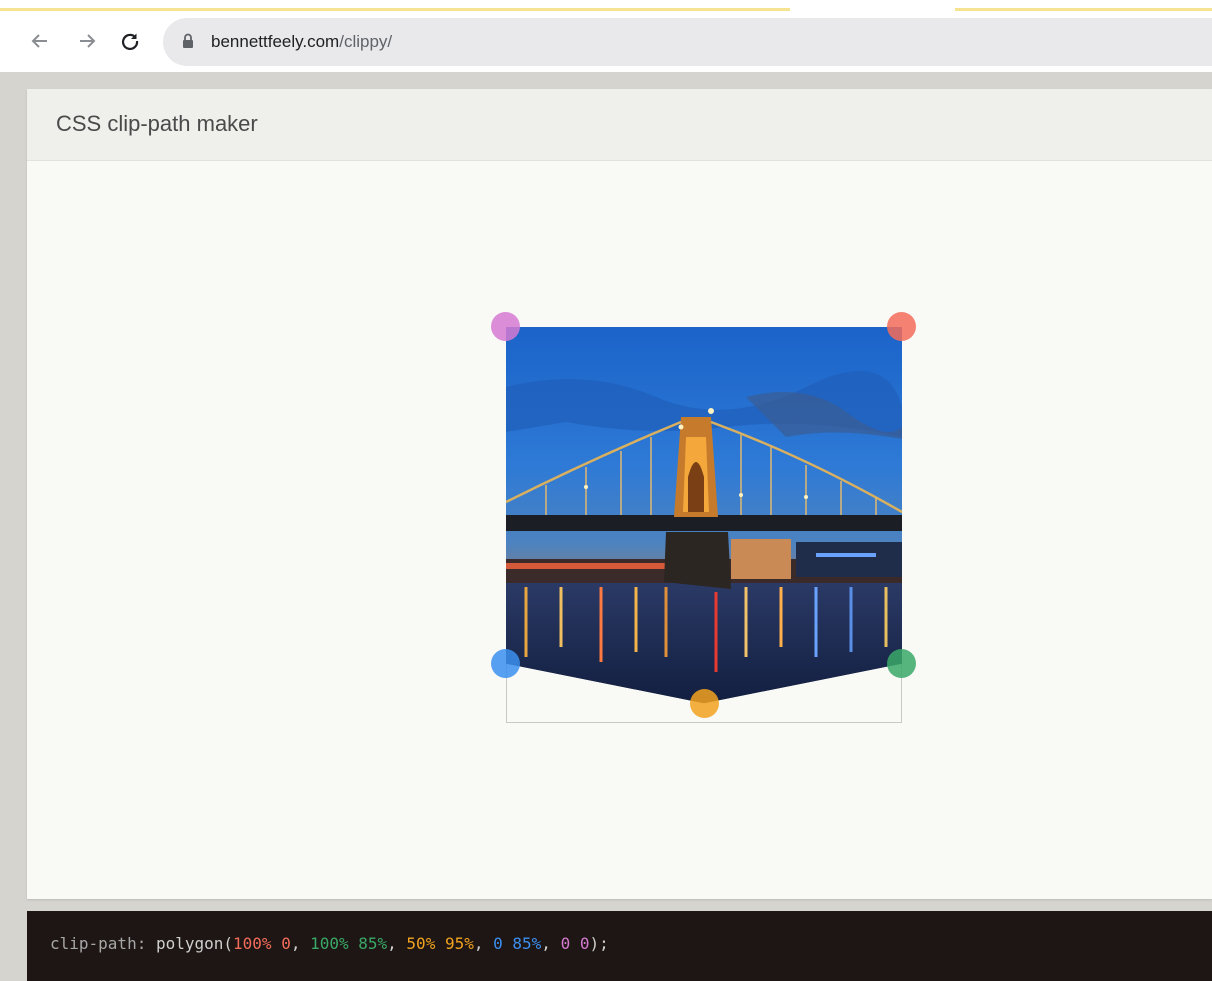  I want to click on forward-arrow-icon, so click(88, 41).